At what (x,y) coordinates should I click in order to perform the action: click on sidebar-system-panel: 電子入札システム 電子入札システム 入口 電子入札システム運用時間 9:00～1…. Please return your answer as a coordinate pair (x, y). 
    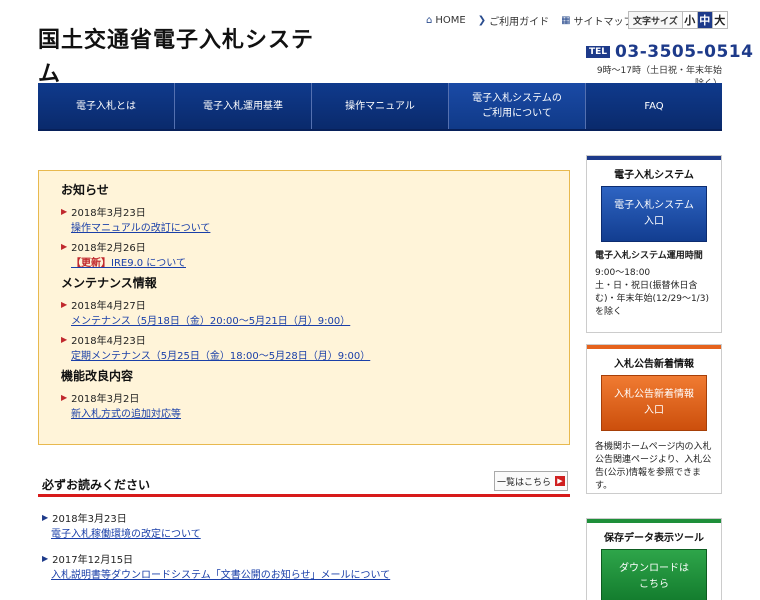
    Looking at the image, I should click on (654, 244).